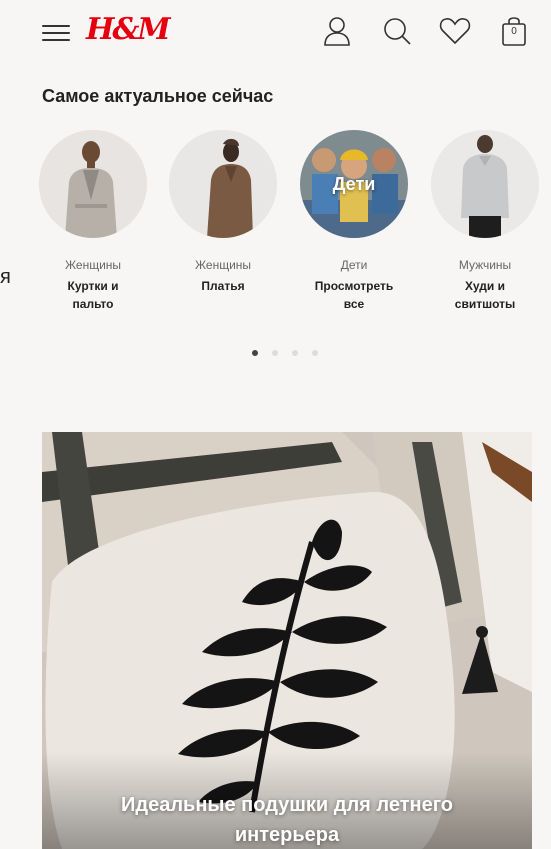 This screenshot has height=849, width=551. Describe the element at coordinates (158, 96) in the screenshot. I see `section-title: Самое актуальное сейчас` at that location.